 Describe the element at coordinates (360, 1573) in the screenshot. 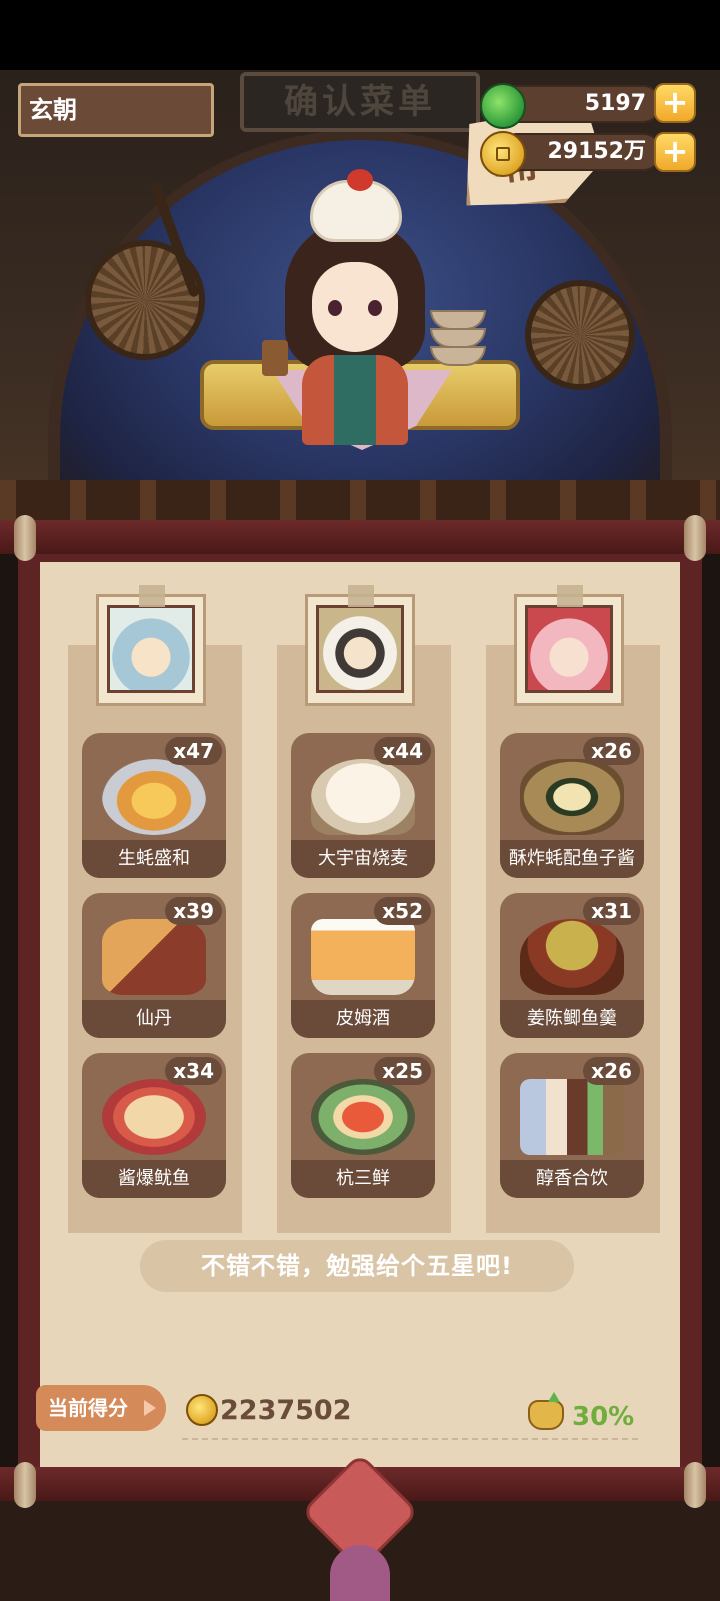

I see `tassel-ornament` at that location.